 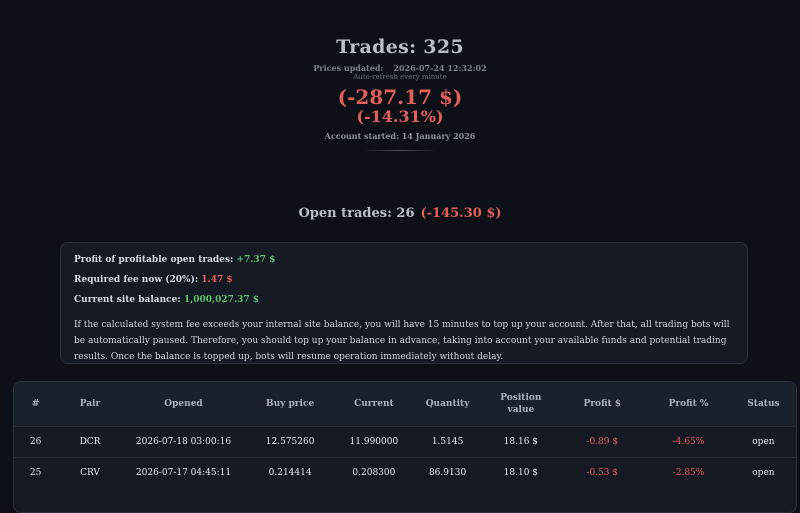 What do you see at coordinates (404, 284) in the screenshot?
I see `required-fee-line: Required fee now (20%): 1.47 $` at bounding box center [404, 284].